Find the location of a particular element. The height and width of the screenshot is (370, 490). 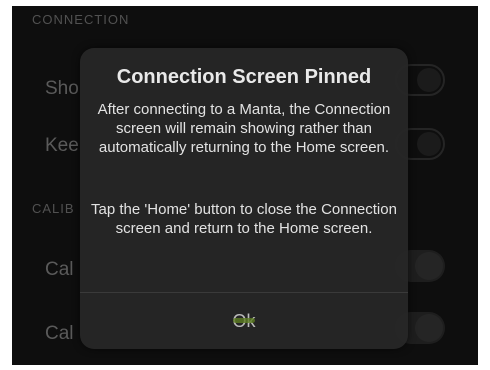

alert-divider is located at coordinates (244, 292).